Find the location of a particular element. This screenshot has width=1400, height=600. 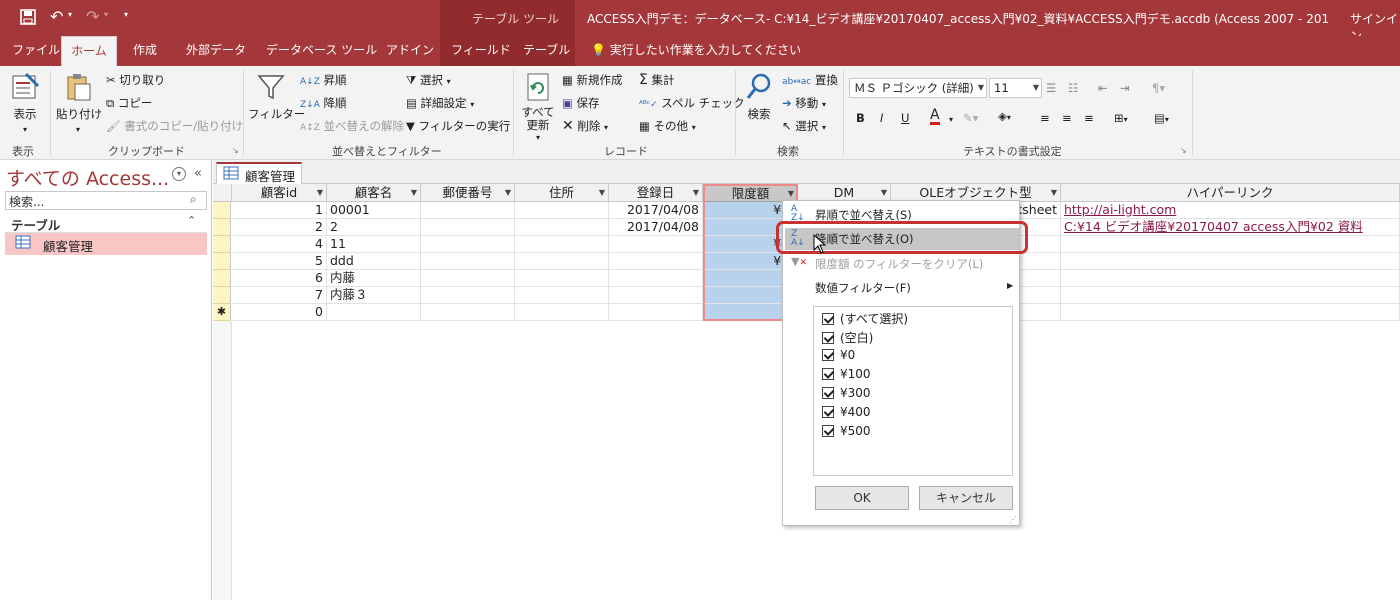

cell-customer-name: 2 is located at coordinates (374, 227).